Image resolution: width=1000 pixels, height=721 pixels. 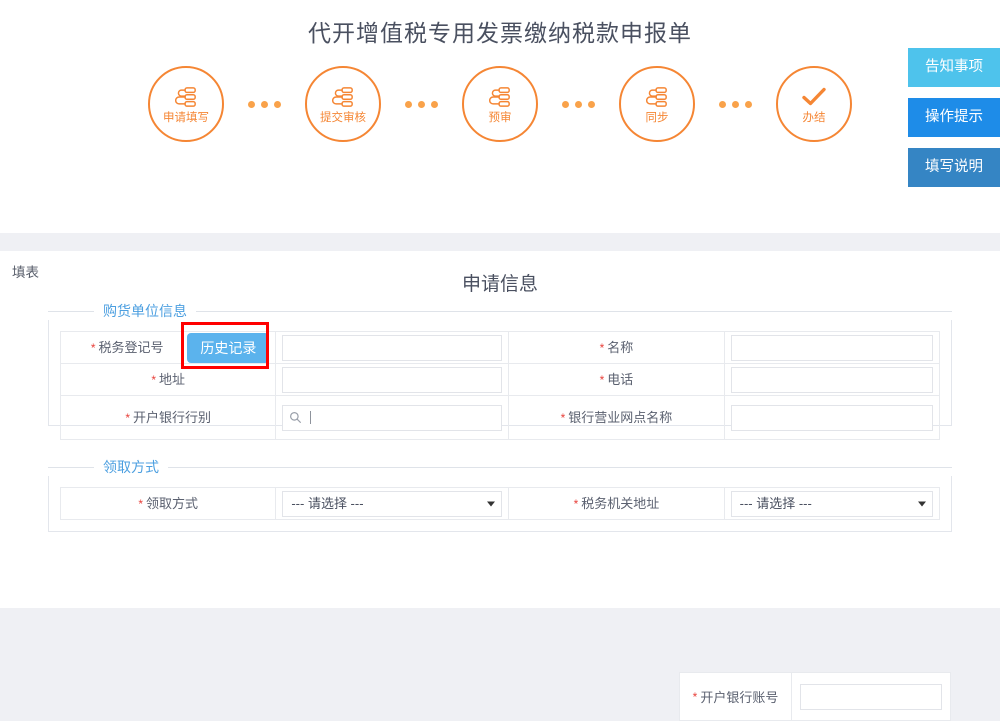 I want to click on address-label: * 地址, so click(x=168, y=379).